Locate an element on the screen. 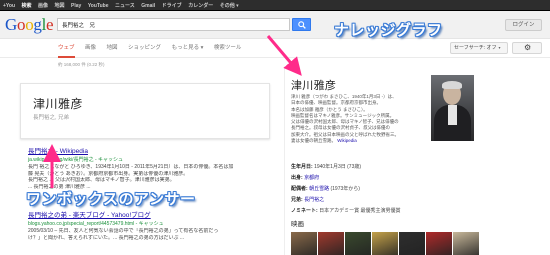  search-header: Google ログイン is located at coordinates (275, 25).